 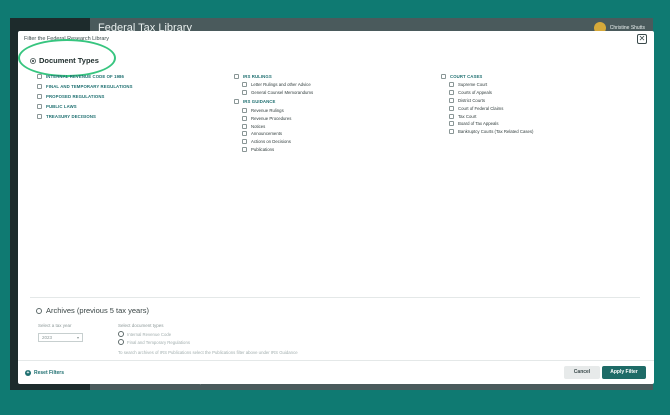 What do you see at coordinates (263, 149) in the screenshot?
I see `doc-subtype-label: Publications` at bounding box center [263, 149].